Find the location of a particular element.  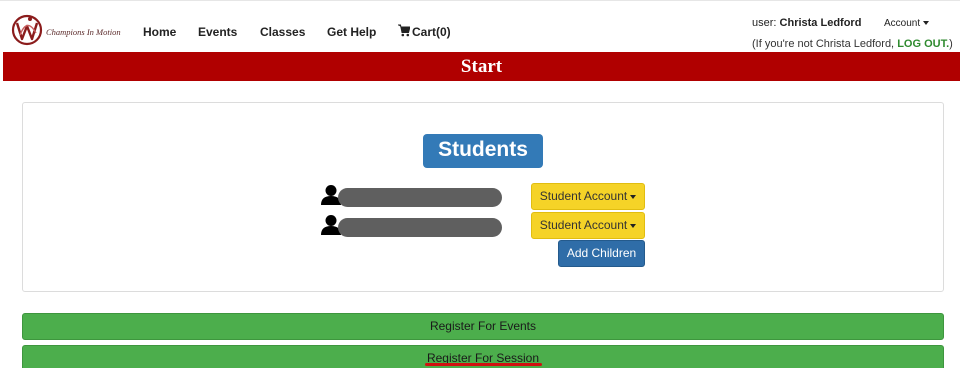

page-title: Start is located at coordinates (481, 66).